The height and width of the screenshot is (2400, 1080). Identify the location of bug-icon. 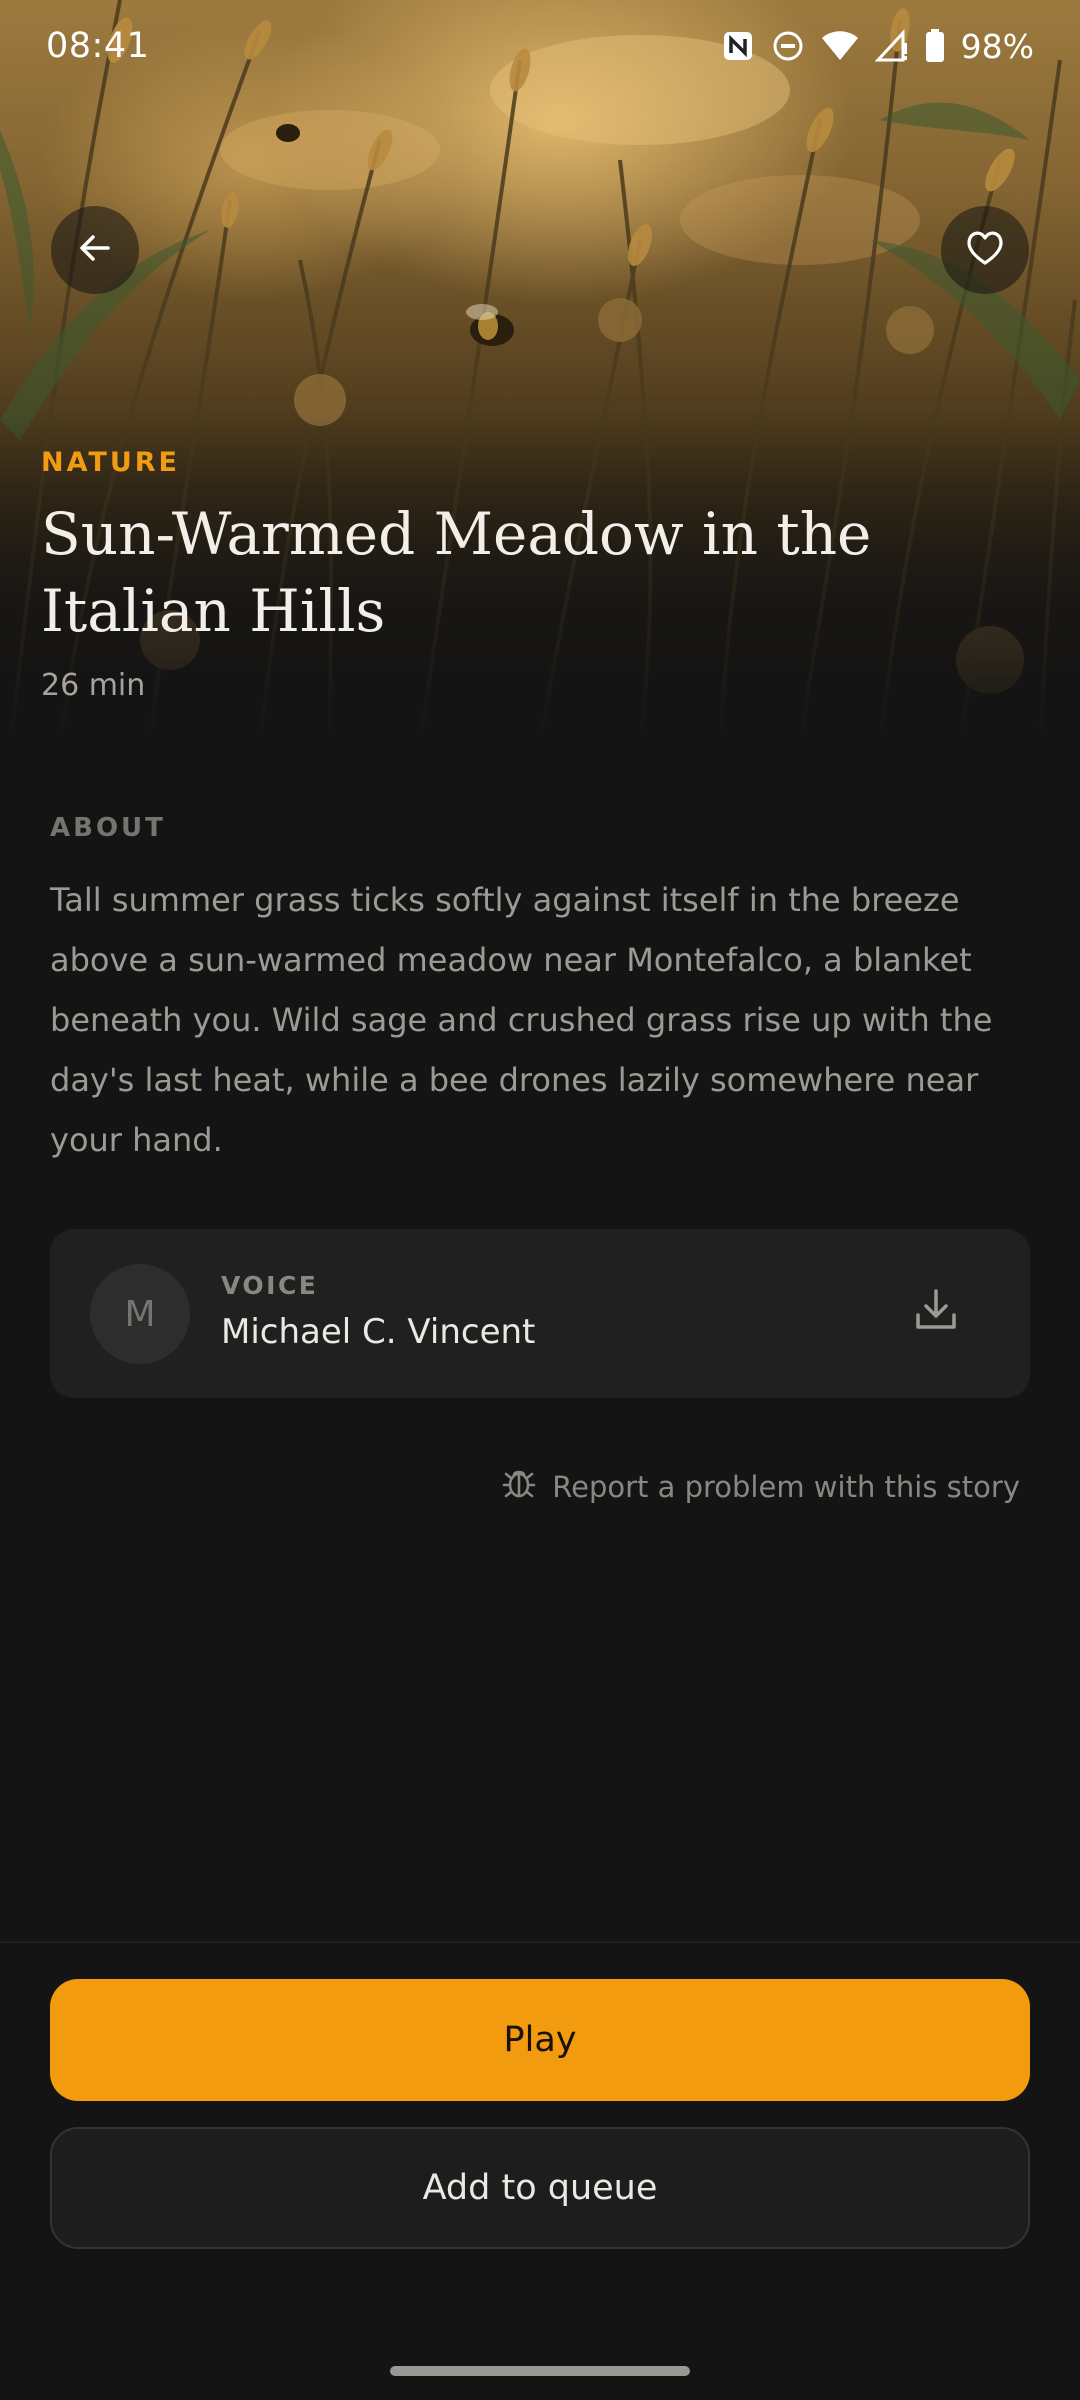
(519, 1486).